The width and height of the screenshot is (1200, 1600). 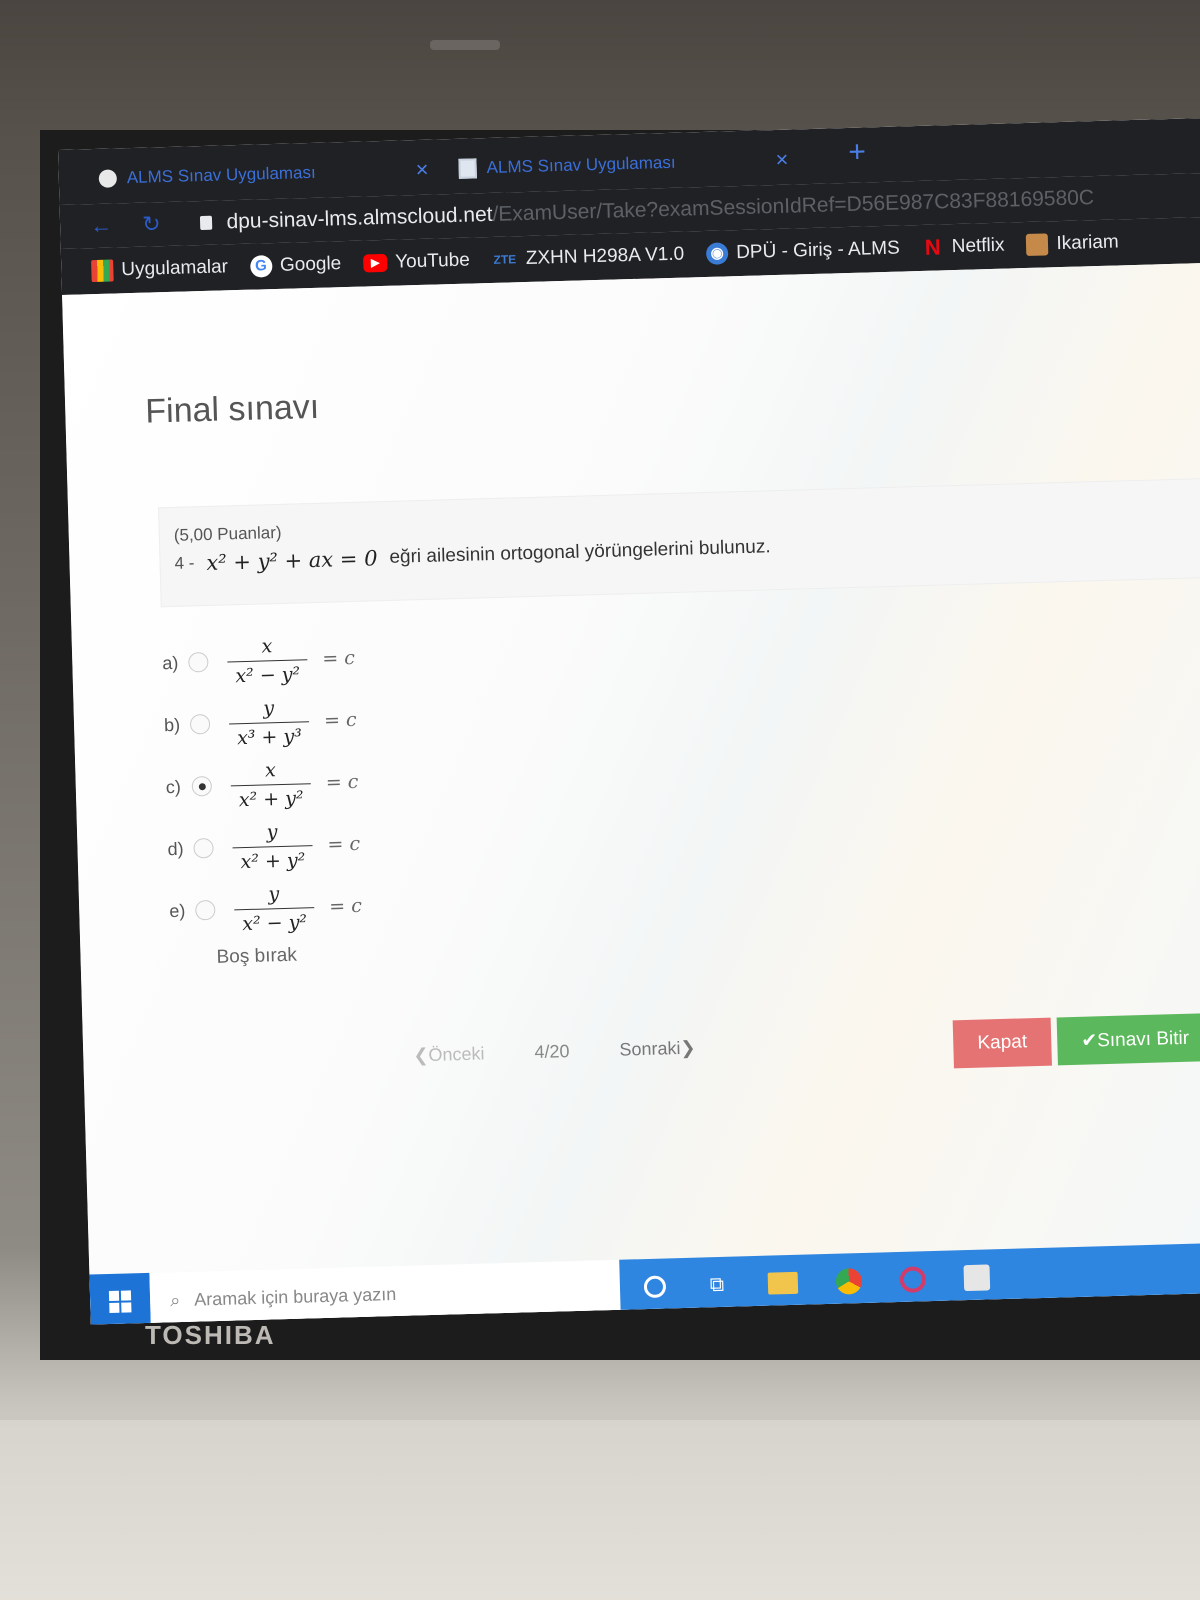 What do you see at coordinates (977, 1278) in the screenshot?
I see `store-icon` at bounding box center [977, 1278].